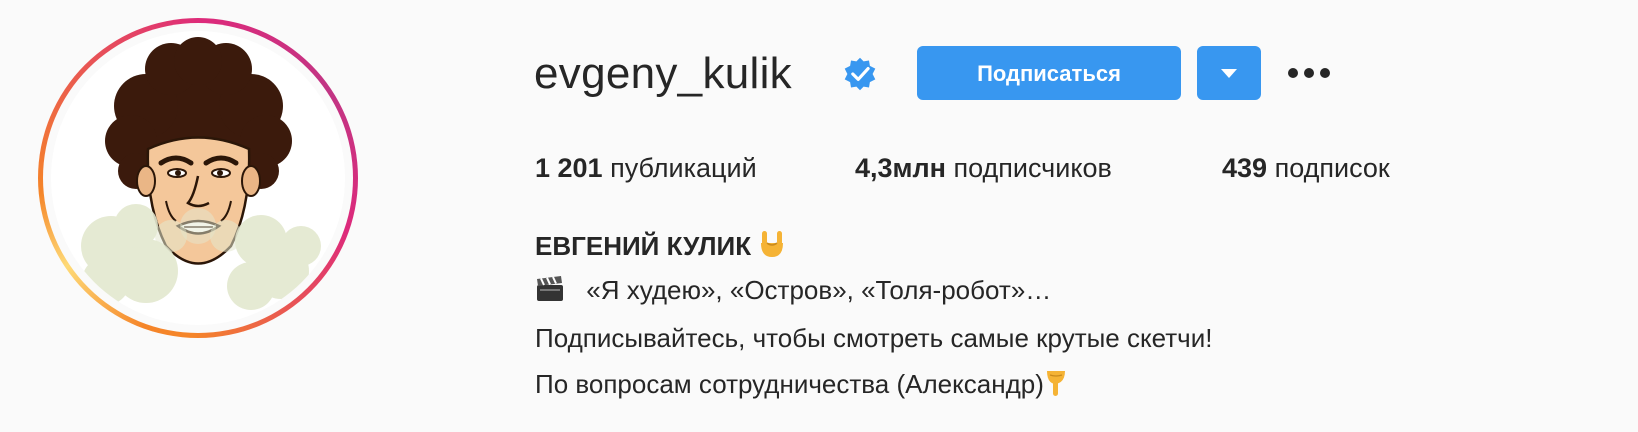 This screenshot has width=1638, height=432. Describe the element at coordinates (569, 168) in the screenshot. I see `posts-count-value: 1 201` at that location.